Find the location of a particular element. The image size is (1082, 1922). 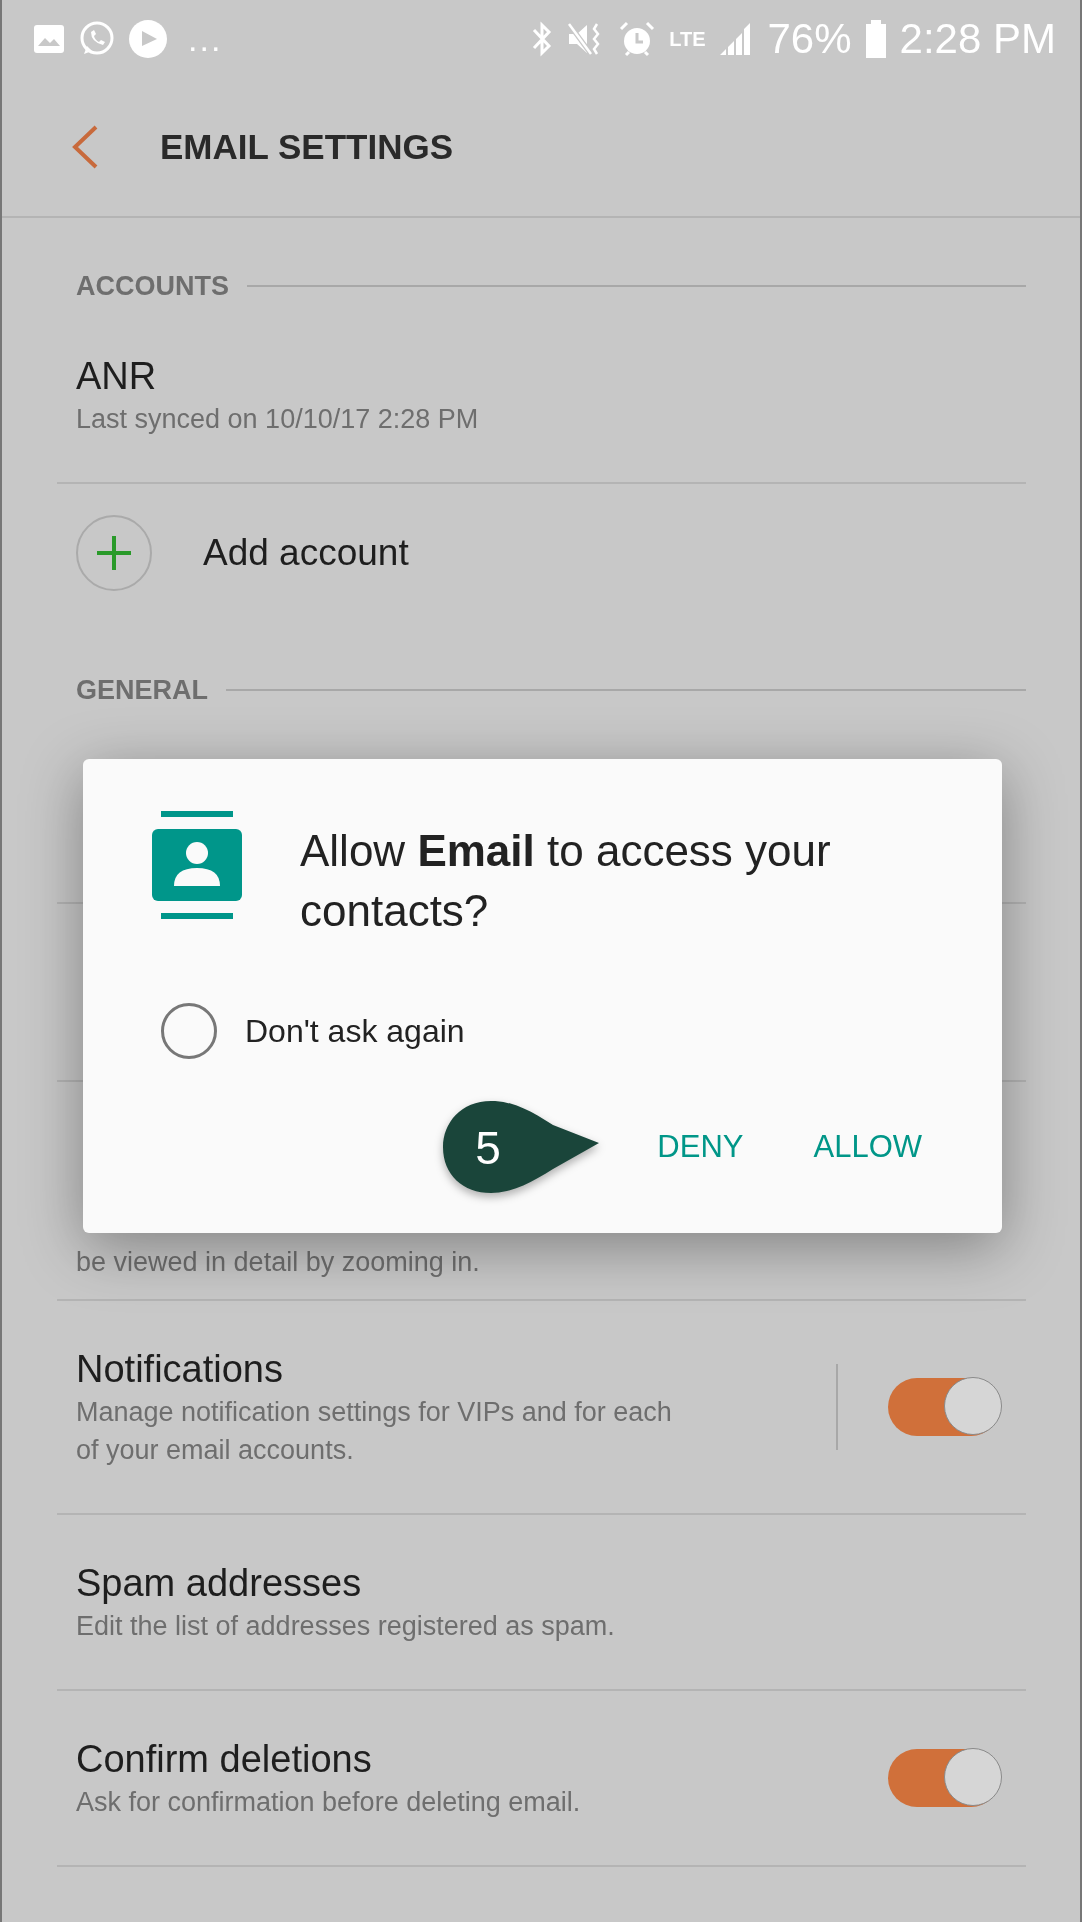

screen-title: EMAIL SETTINGS is located at coordinates (306, 147).